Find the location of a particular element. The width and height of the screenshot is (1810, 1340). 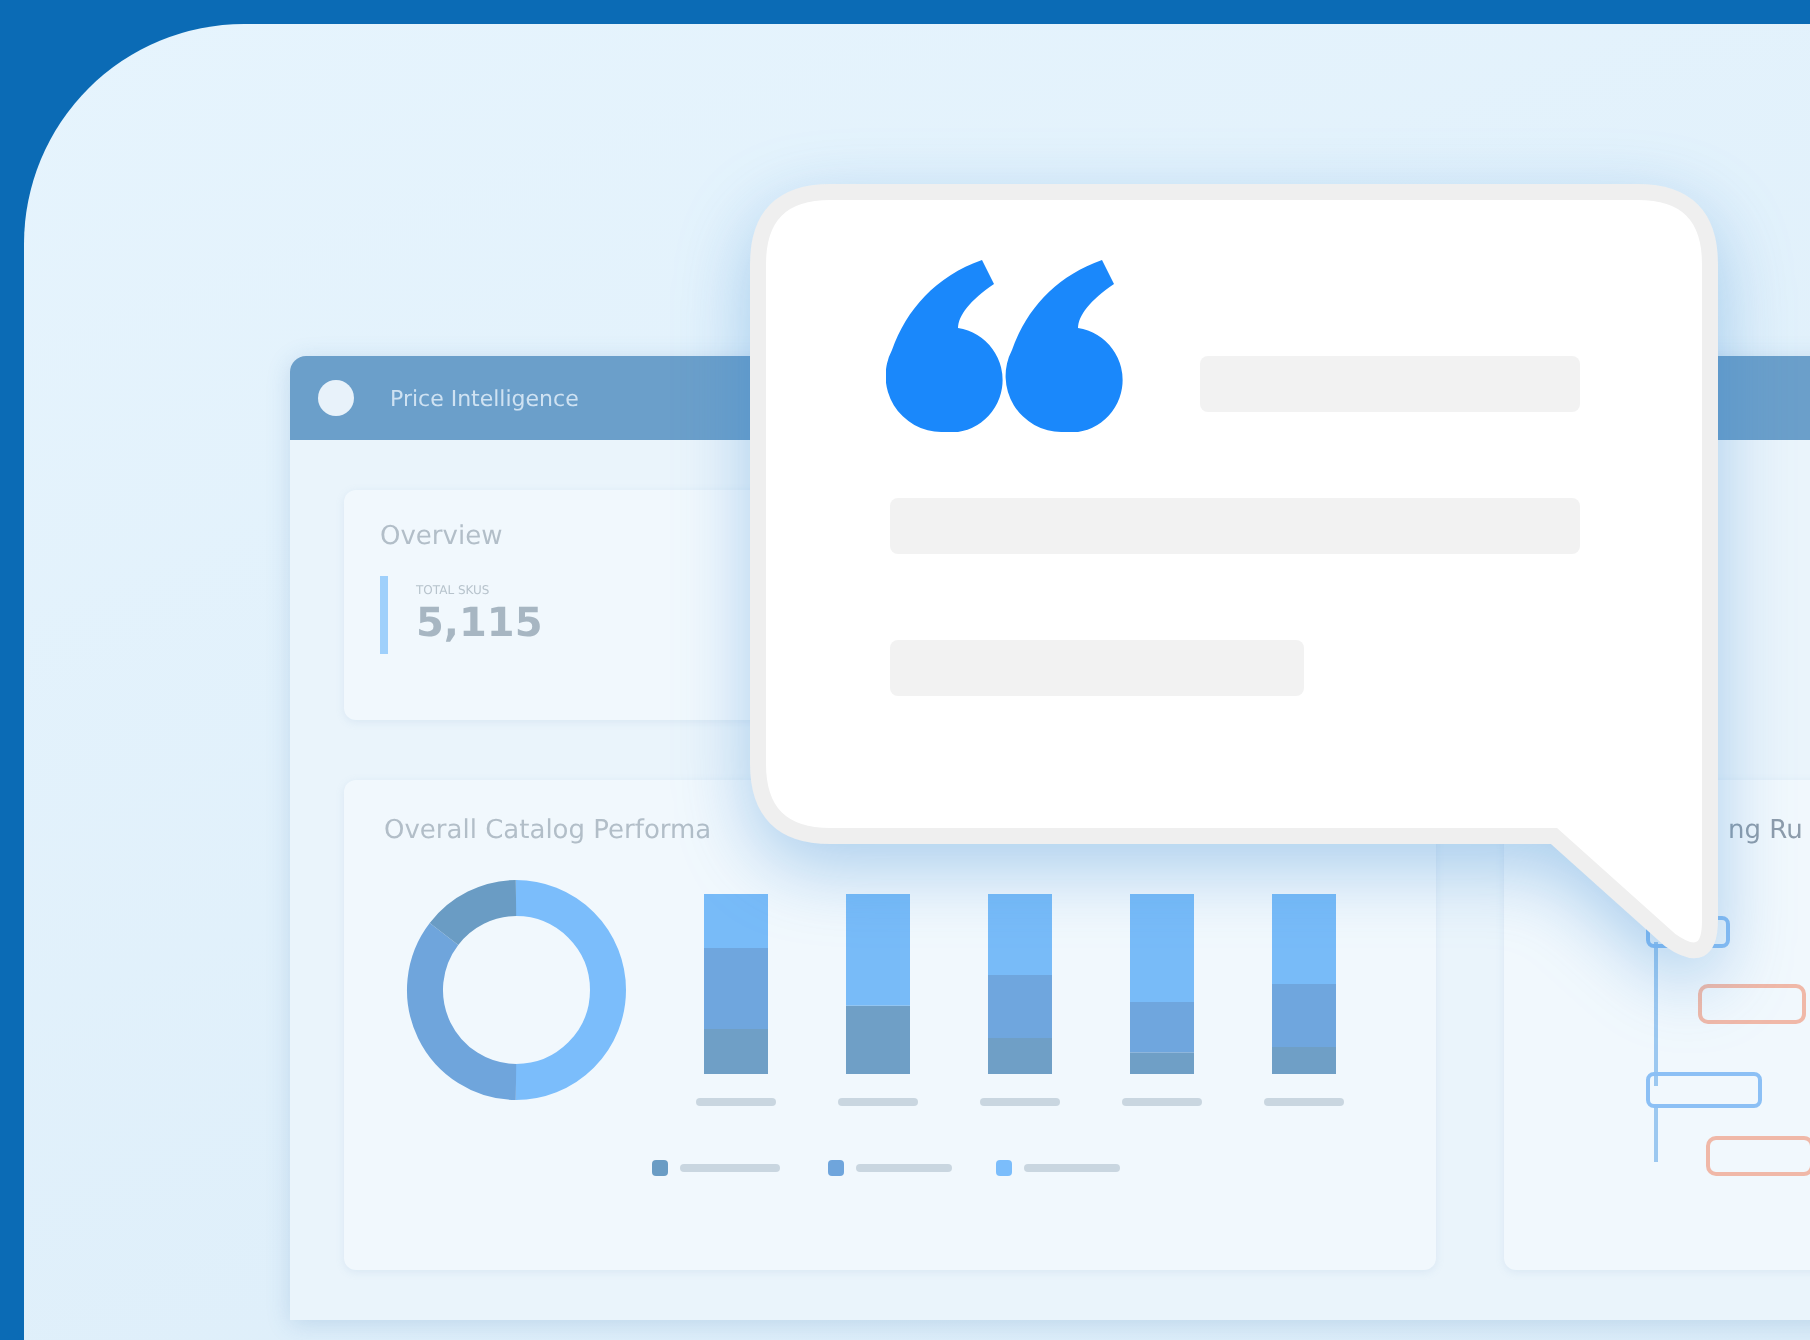

stat-value: 5,115 is located at coordinates (480, 622).